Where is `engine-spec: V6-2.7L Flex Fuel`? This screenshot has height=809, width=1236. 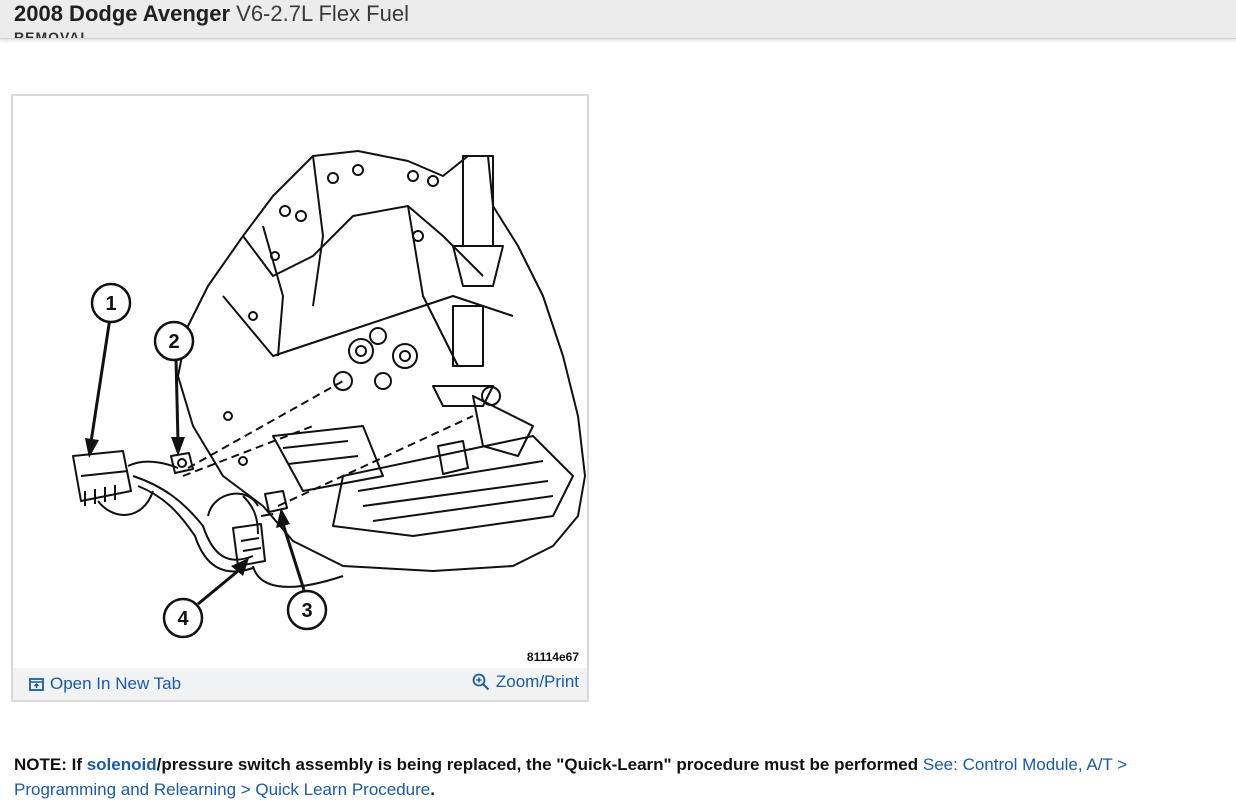
engine-spec: V6-2.7L Flex Fuel is located at coordinates (322, 13).